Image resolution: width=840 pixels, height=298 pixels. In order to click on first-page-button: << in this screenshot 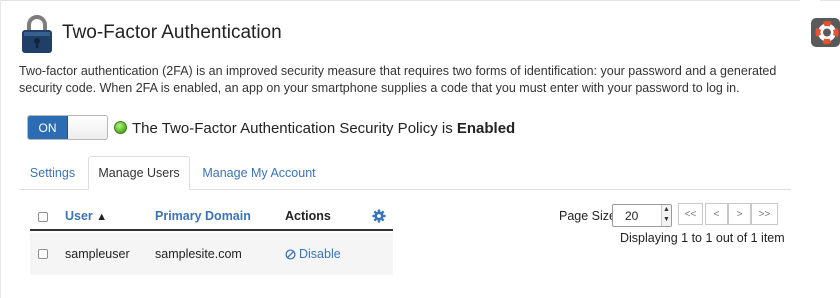, I will do `click(690, 214)`.